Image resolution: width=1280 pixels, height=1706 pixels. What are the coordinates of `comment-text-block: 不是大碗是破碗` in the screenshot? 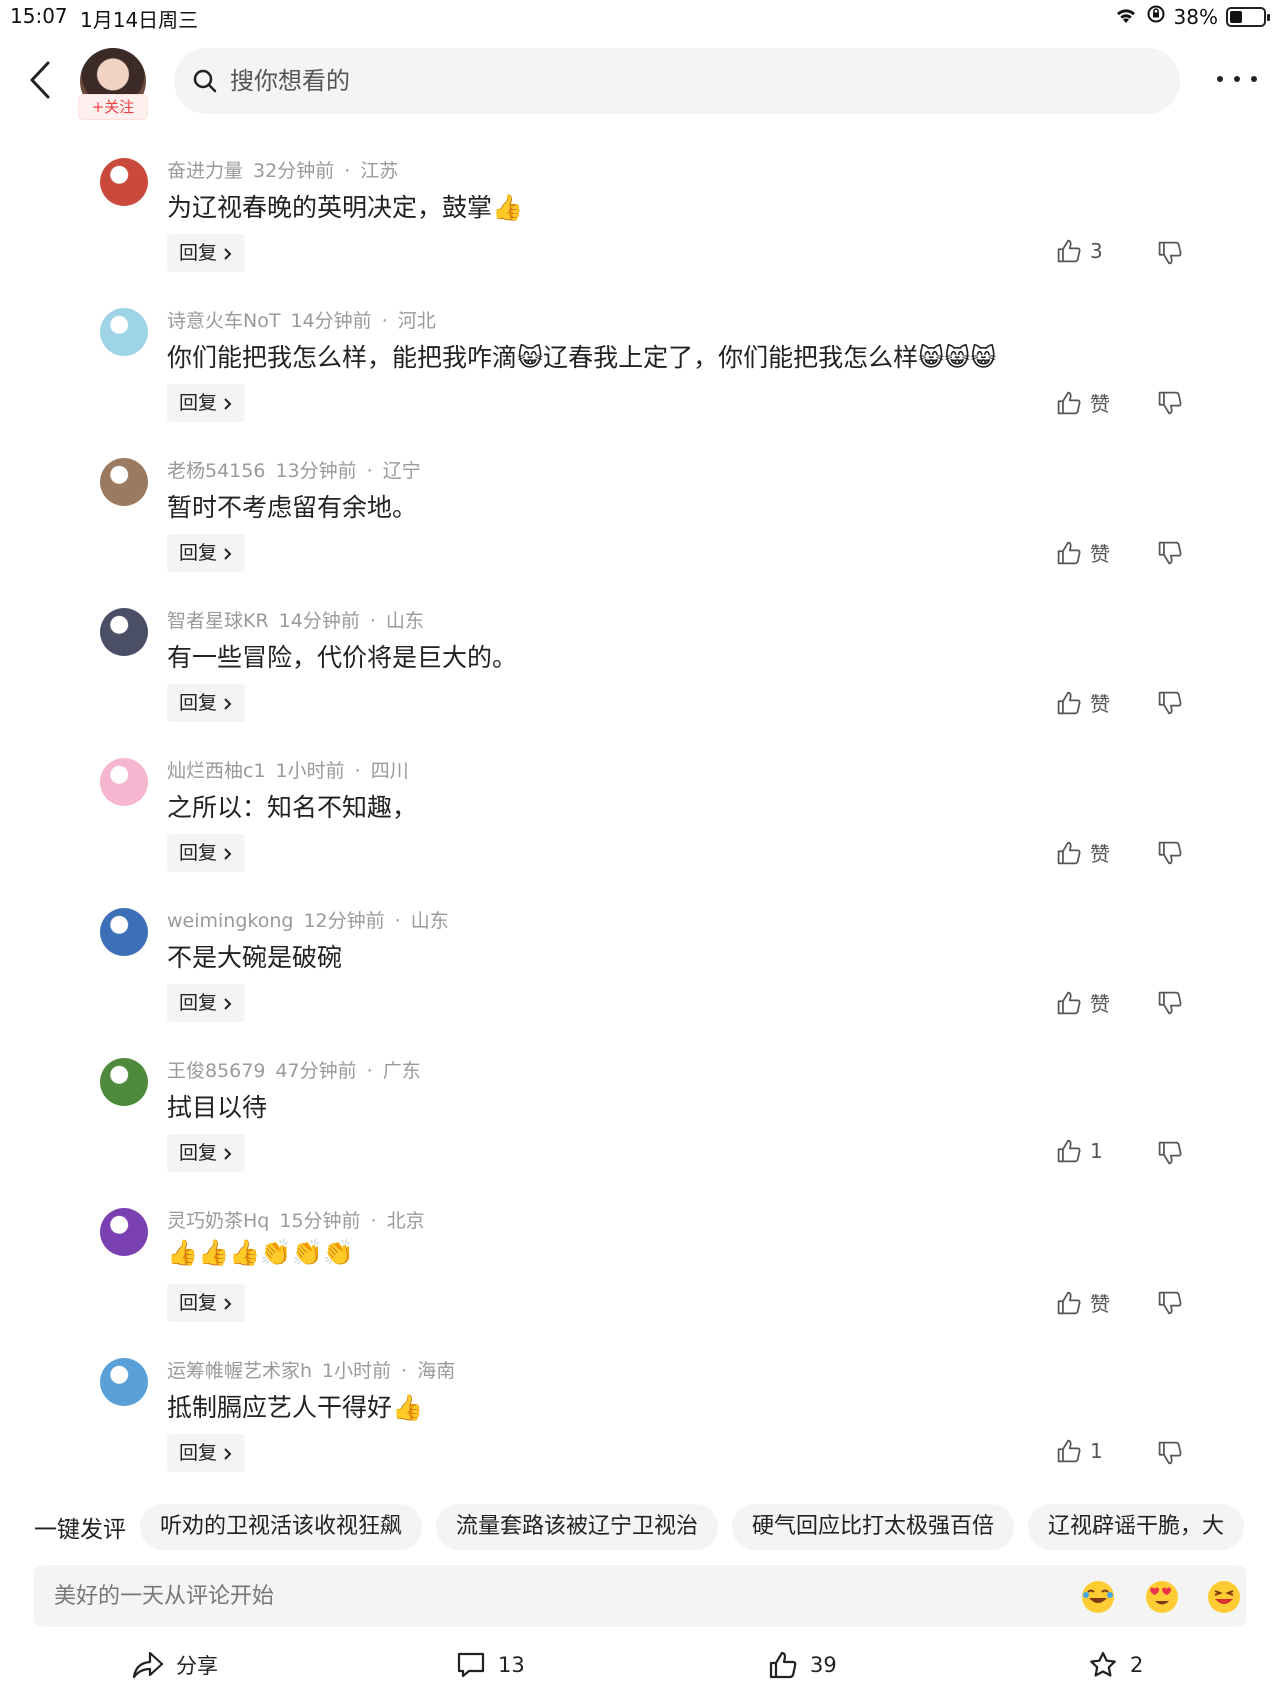 It's located at (254, 956).